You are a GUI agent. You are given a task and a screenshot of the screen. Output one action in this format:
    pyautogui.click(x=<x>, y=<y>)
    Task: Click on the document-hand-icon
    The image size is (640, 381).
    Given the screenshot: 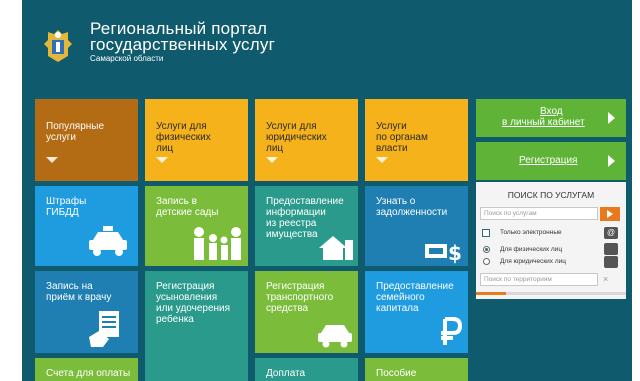 What is the action you would take?
    pyautogui.click(x=104, y=329)
    